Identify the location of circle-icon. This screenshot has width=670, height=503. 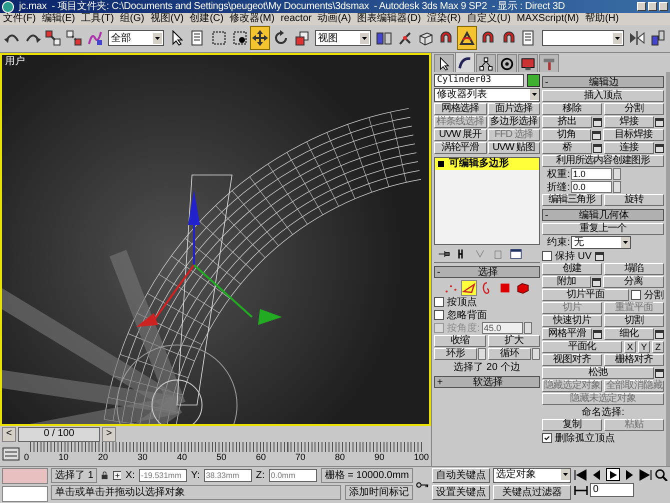
(507, 63).